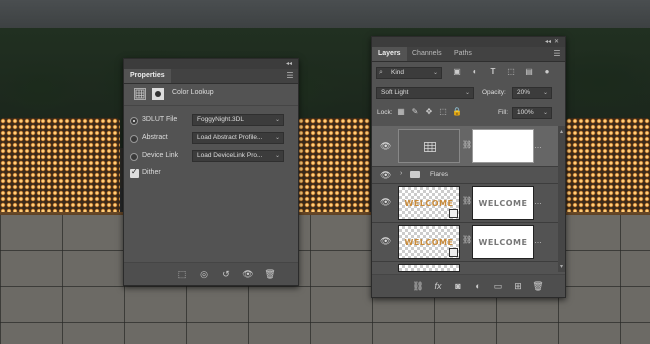 Image resolution: width=650 pixels, height=344 pixels. Describe the element at coordinates (438, 286) in the screenshot. I see `fx-icon: fx` at that location.